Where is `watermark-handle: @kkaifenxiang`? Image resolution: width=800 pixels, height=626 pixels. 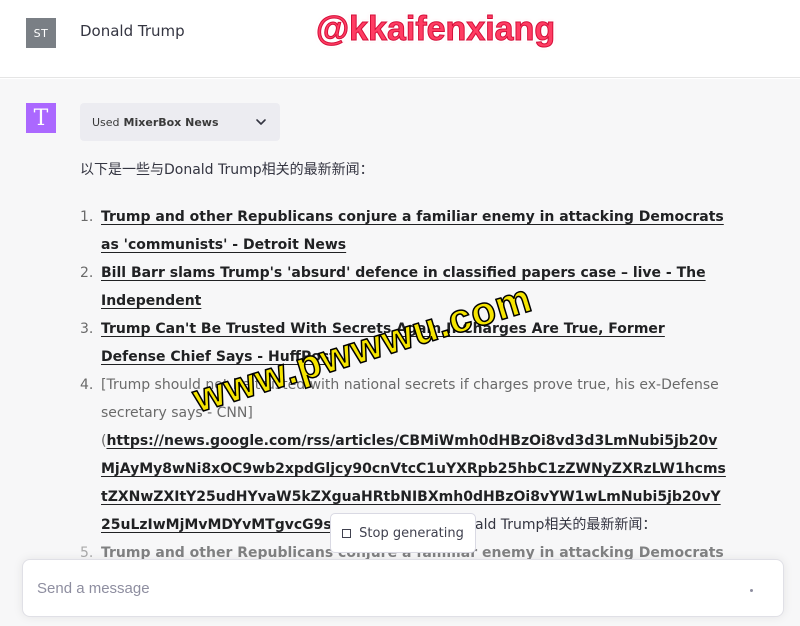
watermark-handle: @kkaifenxiang is located at coordinates (435, 29).